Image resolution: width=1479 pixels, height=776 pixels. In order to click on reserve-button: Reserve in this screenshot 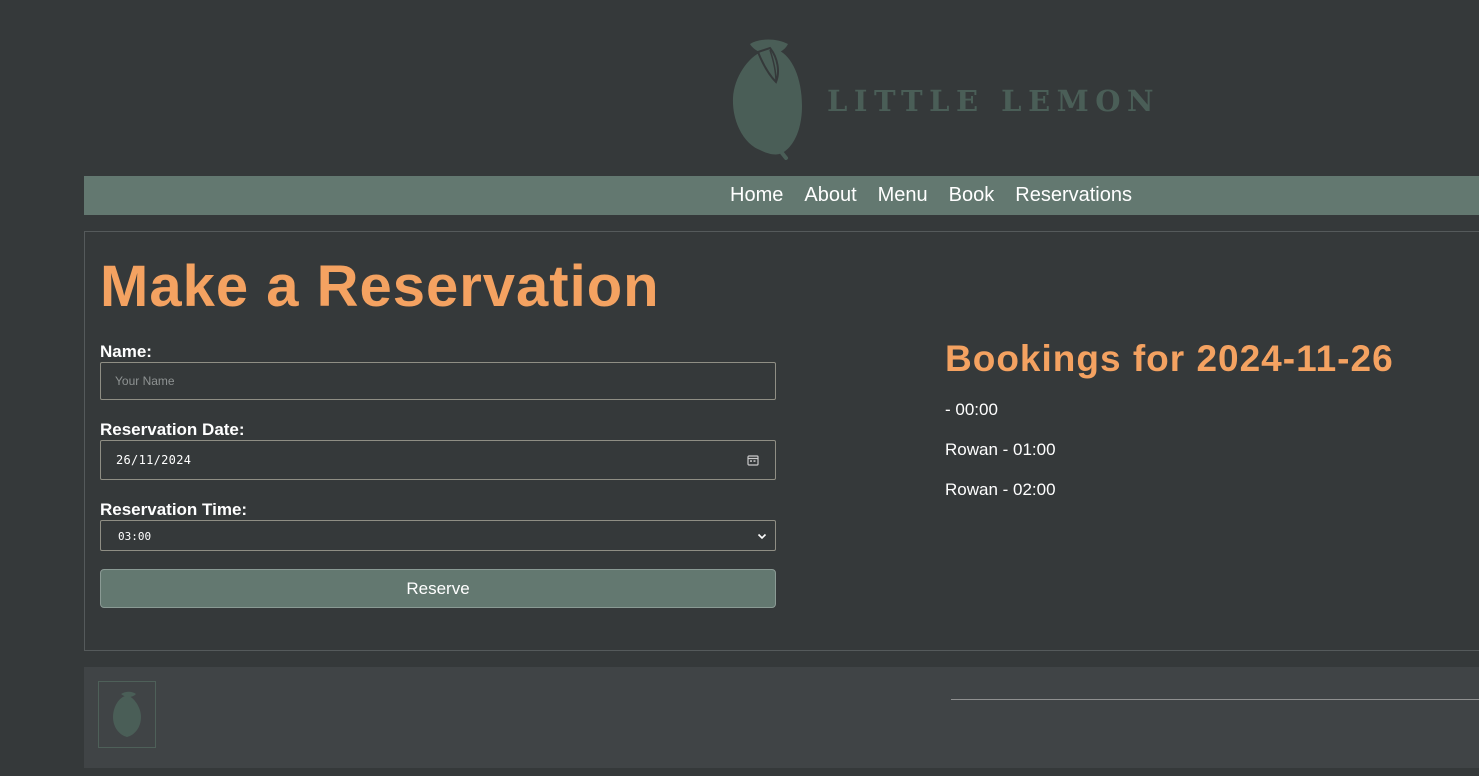, I will do `click(438, 588)`.